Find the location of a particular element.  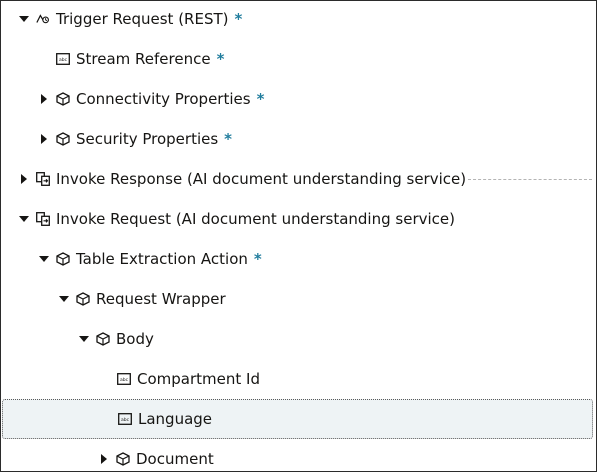

node-label: Compartment Id is located at coordinates (198, 379).